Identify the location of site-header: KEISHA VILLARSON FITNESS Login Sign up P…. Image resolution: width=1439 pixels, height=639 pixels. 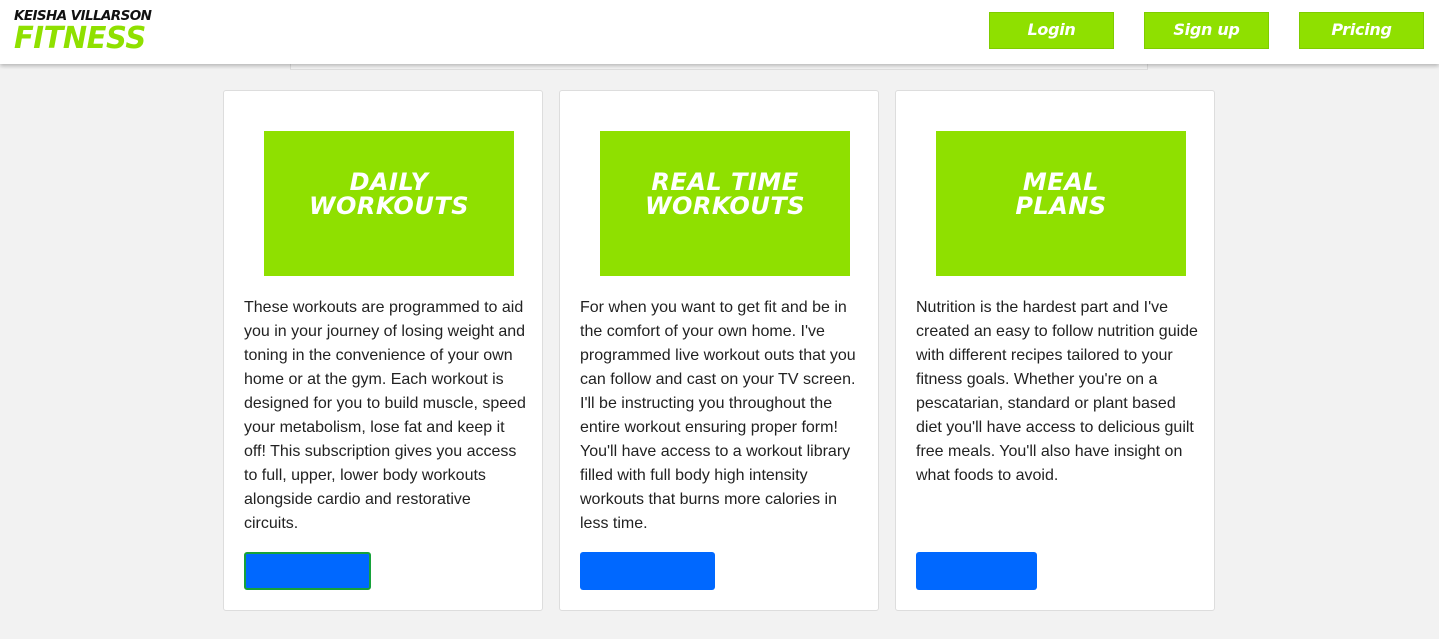
(719, 32).